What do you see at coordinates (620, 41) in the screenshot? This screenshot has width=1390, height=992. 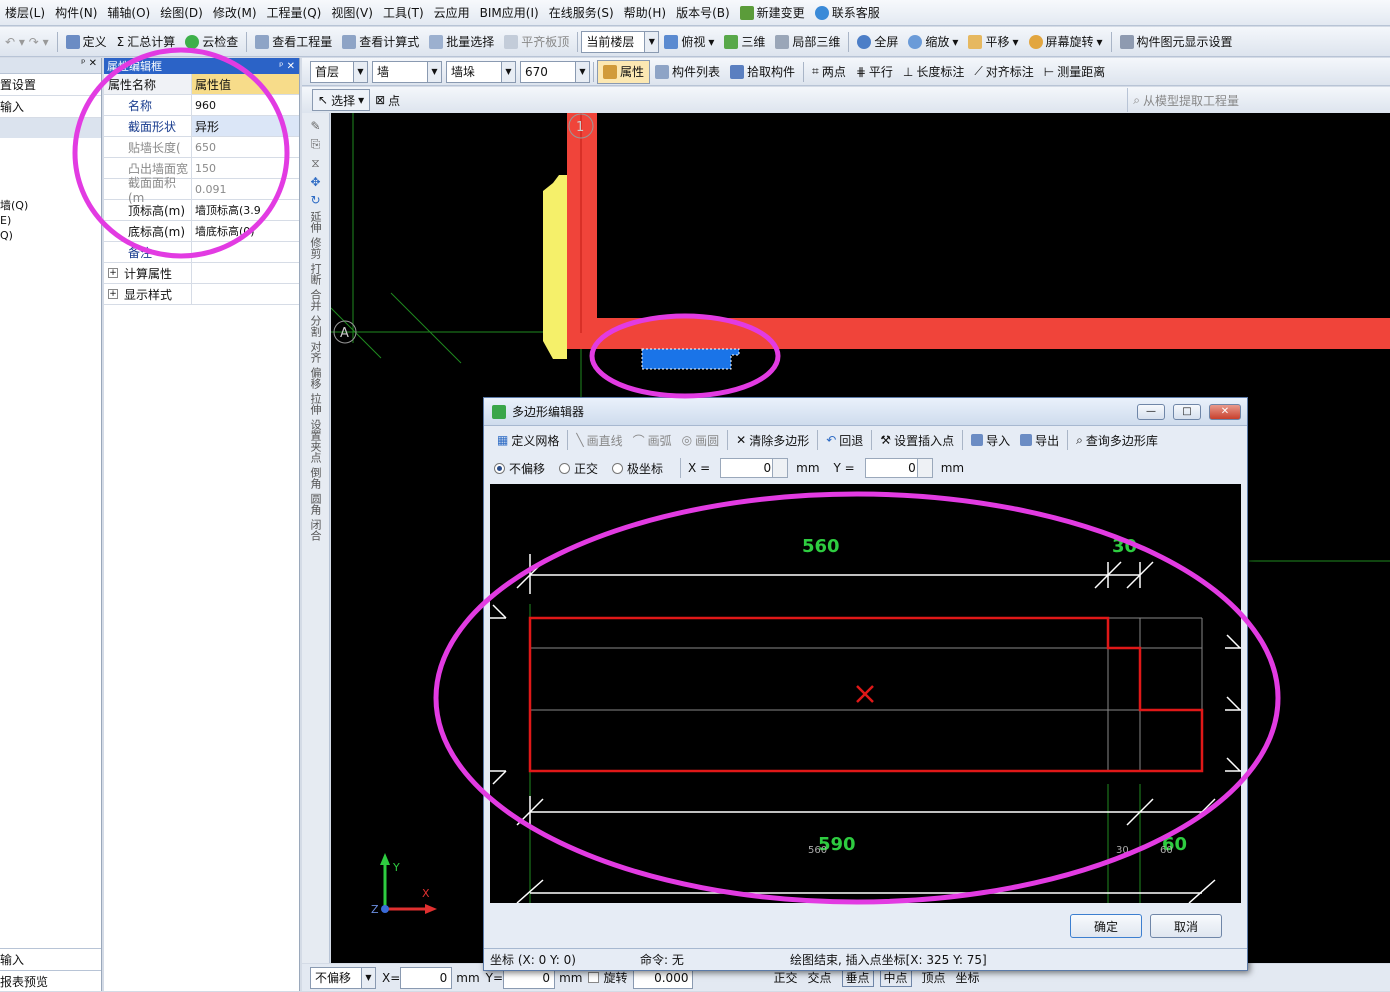 I see `current-floor-select: 当前楼层 ▼` at bounding box center [620, 41].